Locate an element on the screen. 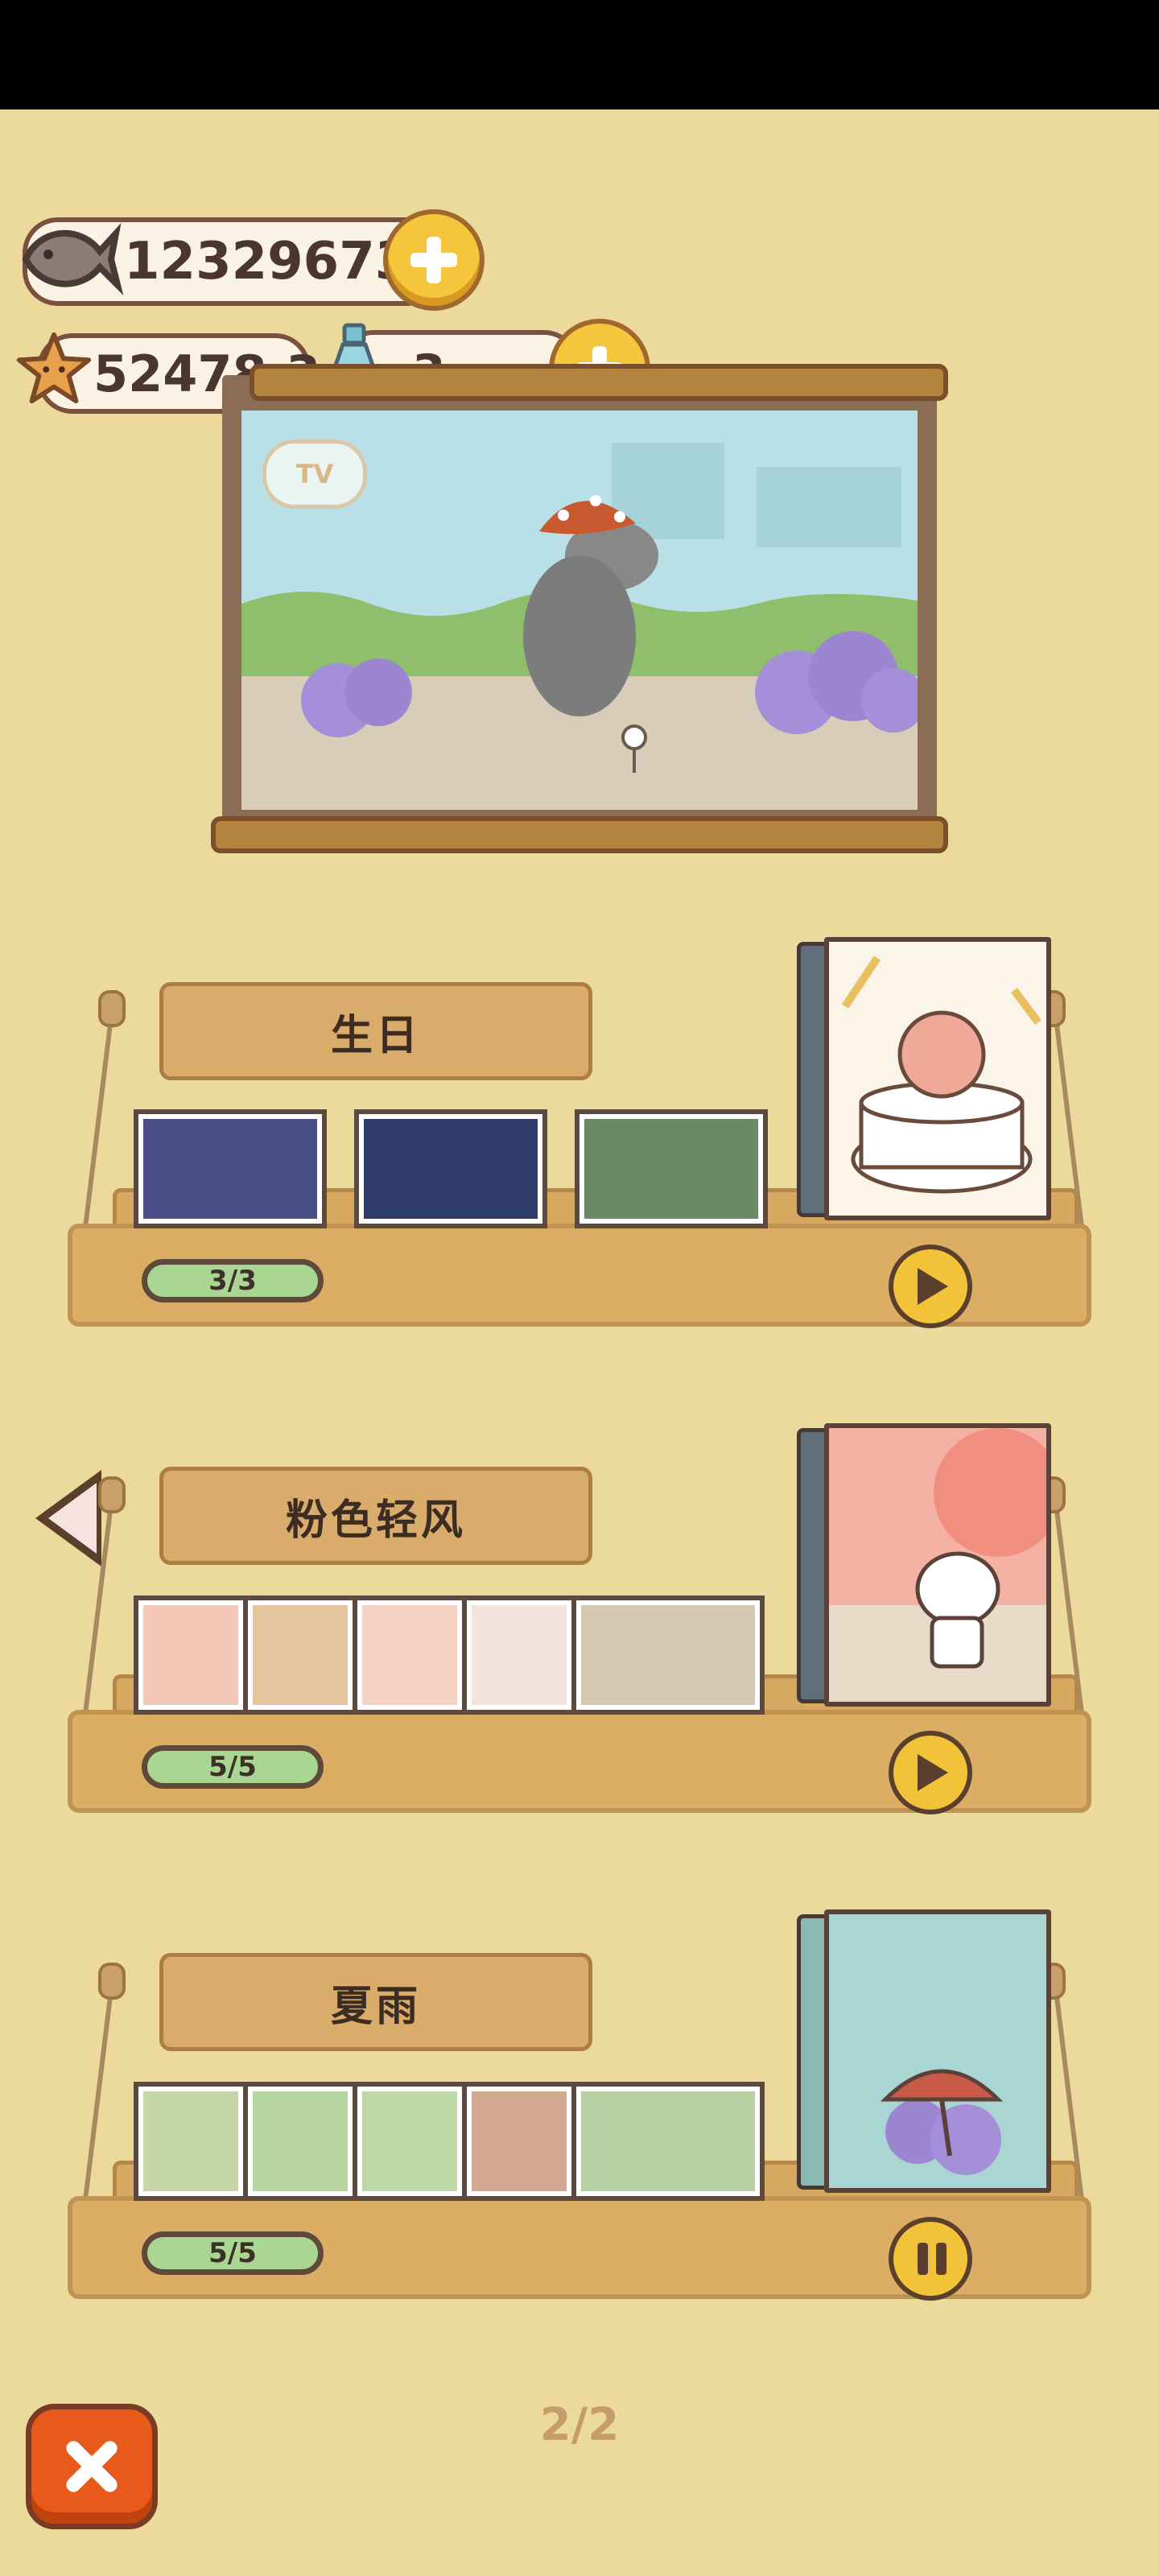 This screenshot has height=2576, width=1159. album-progress-text: 3/3 is located at coordinates (232, 1281).